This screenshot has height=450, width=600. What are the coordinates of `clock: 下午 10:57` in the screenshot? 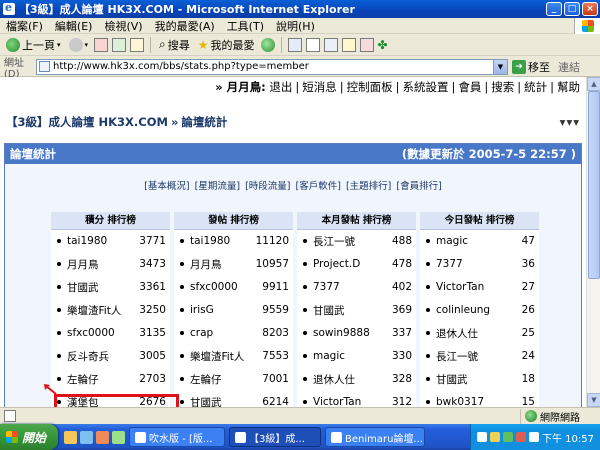 It's located at (568, 437).